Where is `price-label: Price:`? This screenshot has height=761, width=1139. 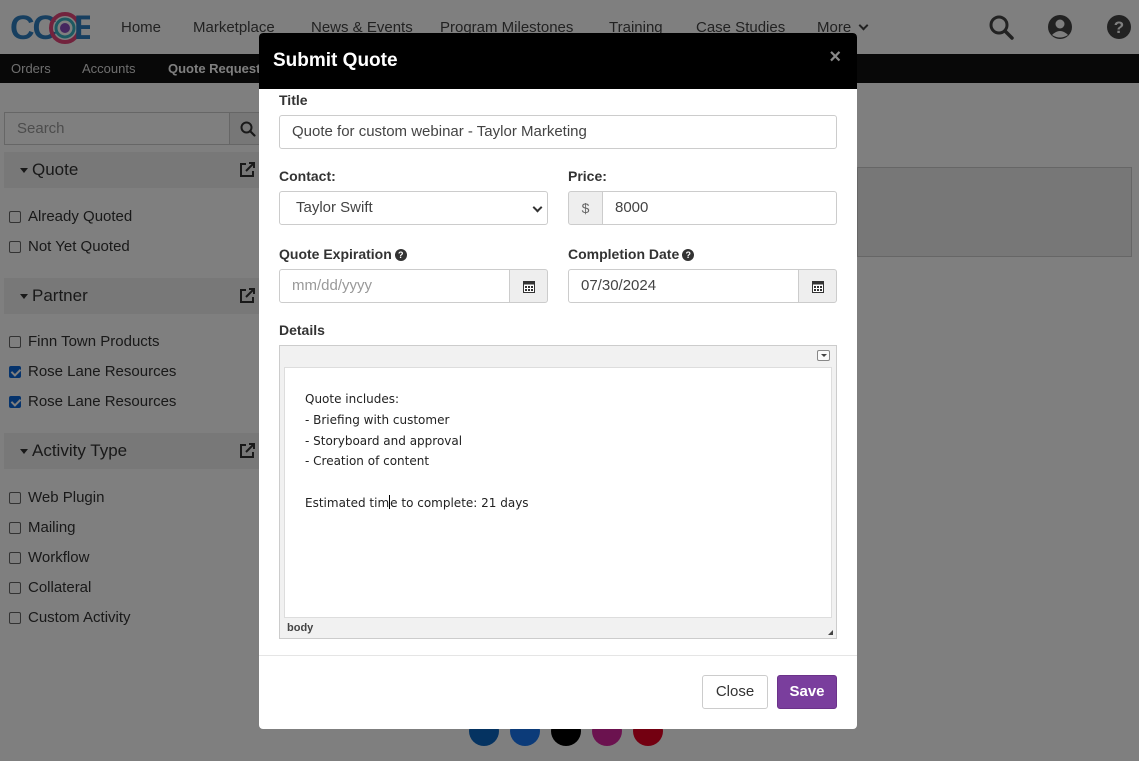
price-label: Price: is located at coordinates (587, 176).